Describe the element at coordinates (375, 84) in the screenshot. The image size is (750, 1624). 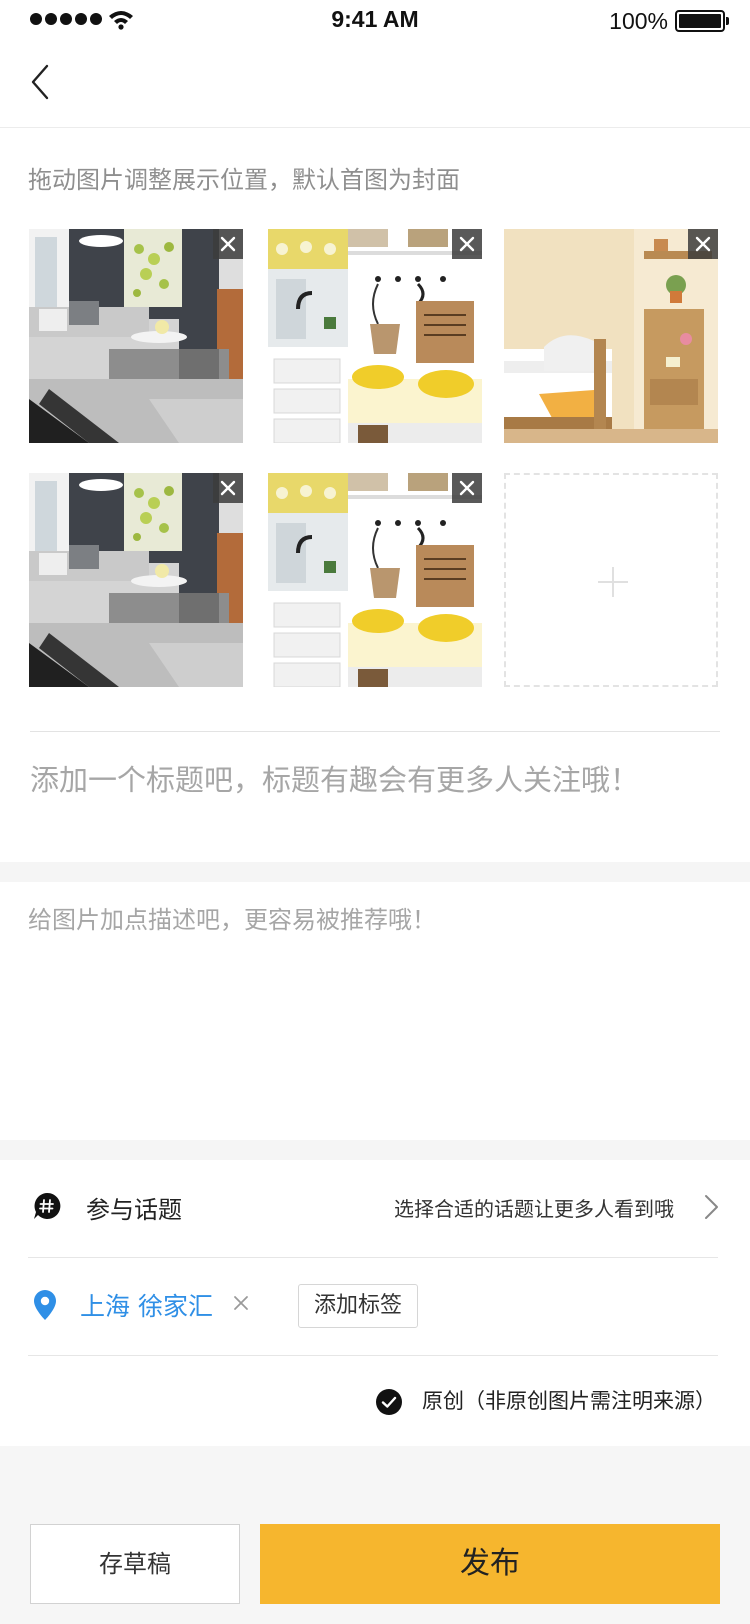
I see `navigation-bar` at that location.